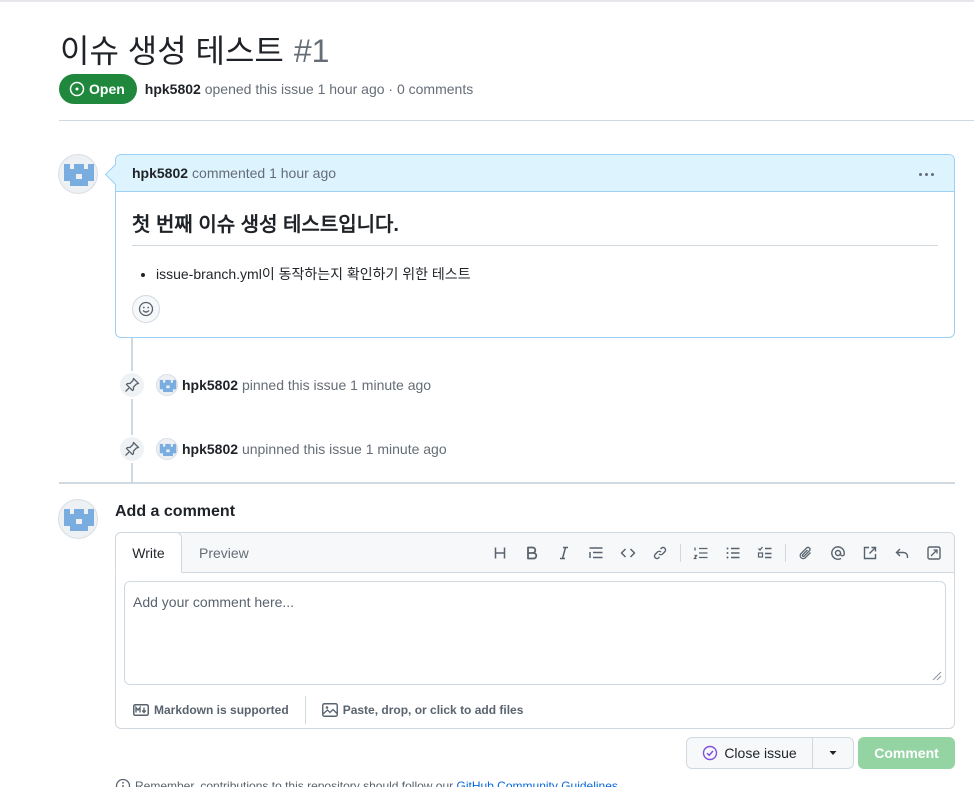  I want to click on author-link: hpk5802, so click(173, 89).